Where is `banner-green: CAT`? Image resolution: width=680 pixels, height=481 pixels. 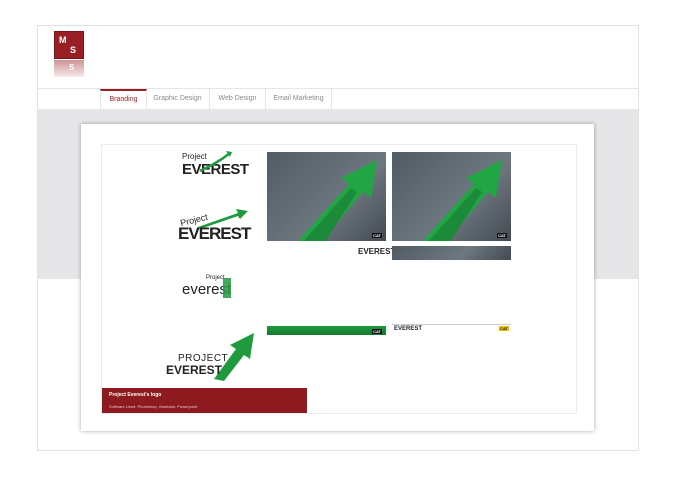 banner-green: CAT is located at coordinates (326, 330).